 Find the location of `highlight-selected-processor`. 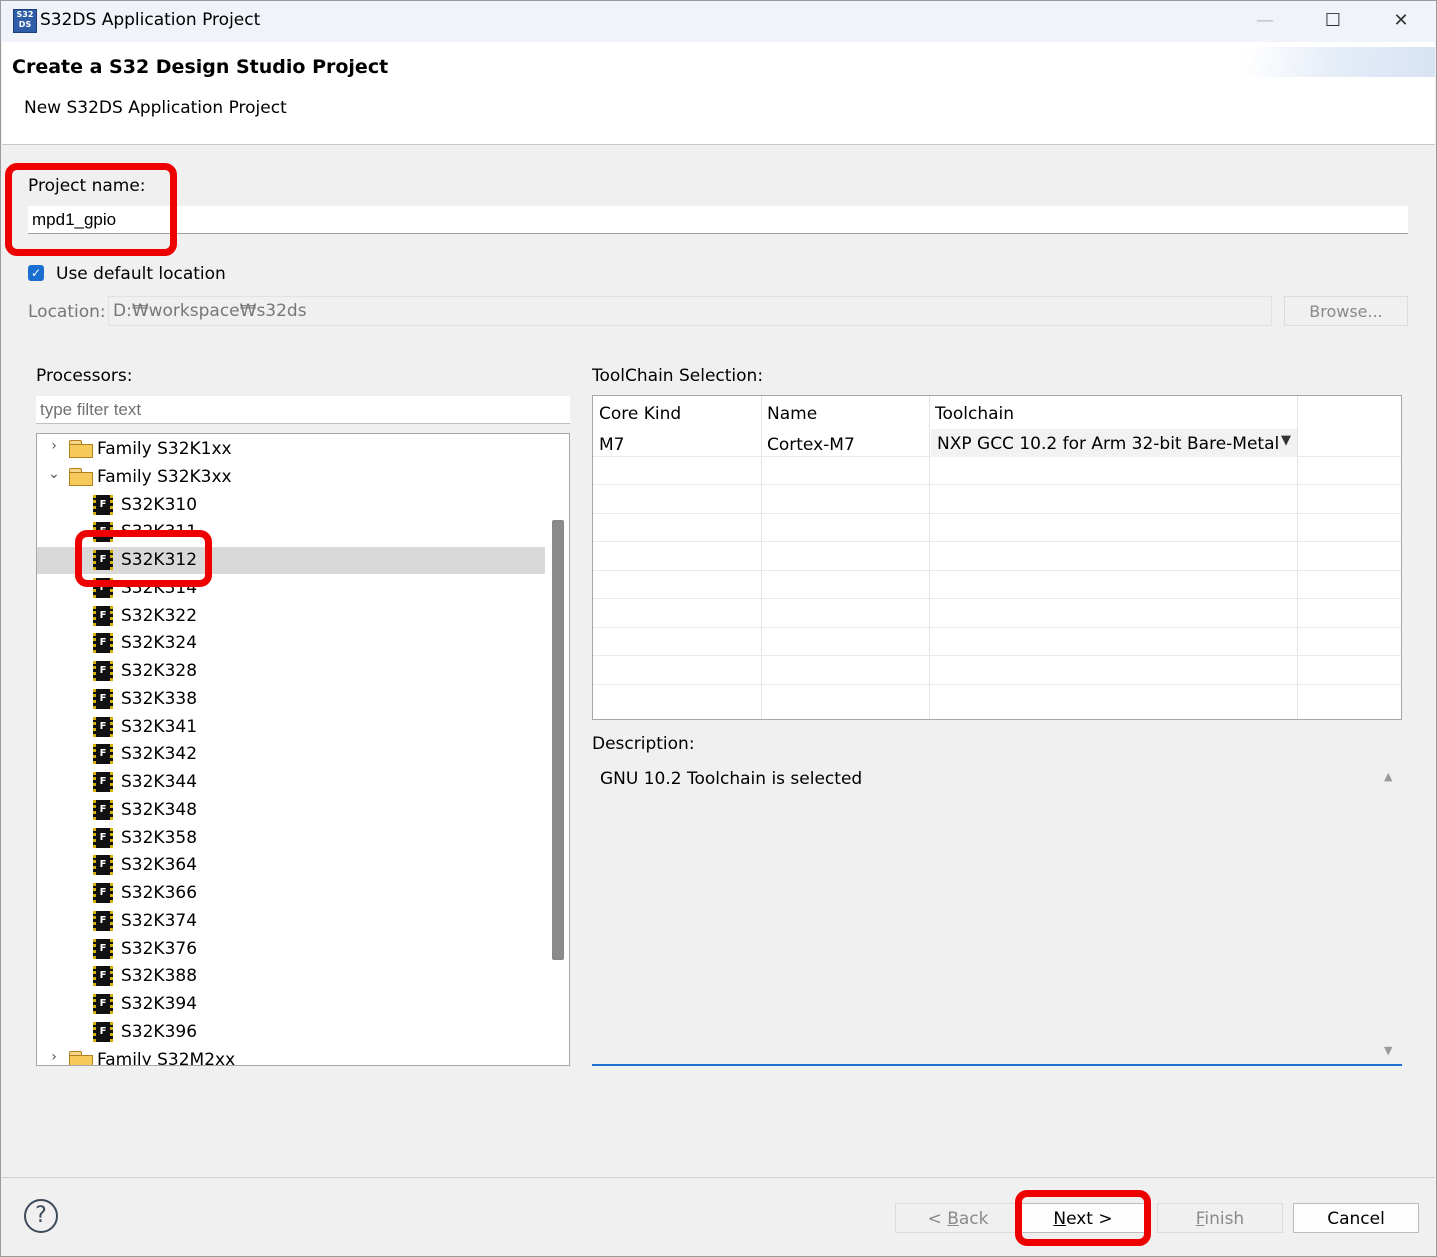

highlight-selected-processor is located at coordinates (143, 558).